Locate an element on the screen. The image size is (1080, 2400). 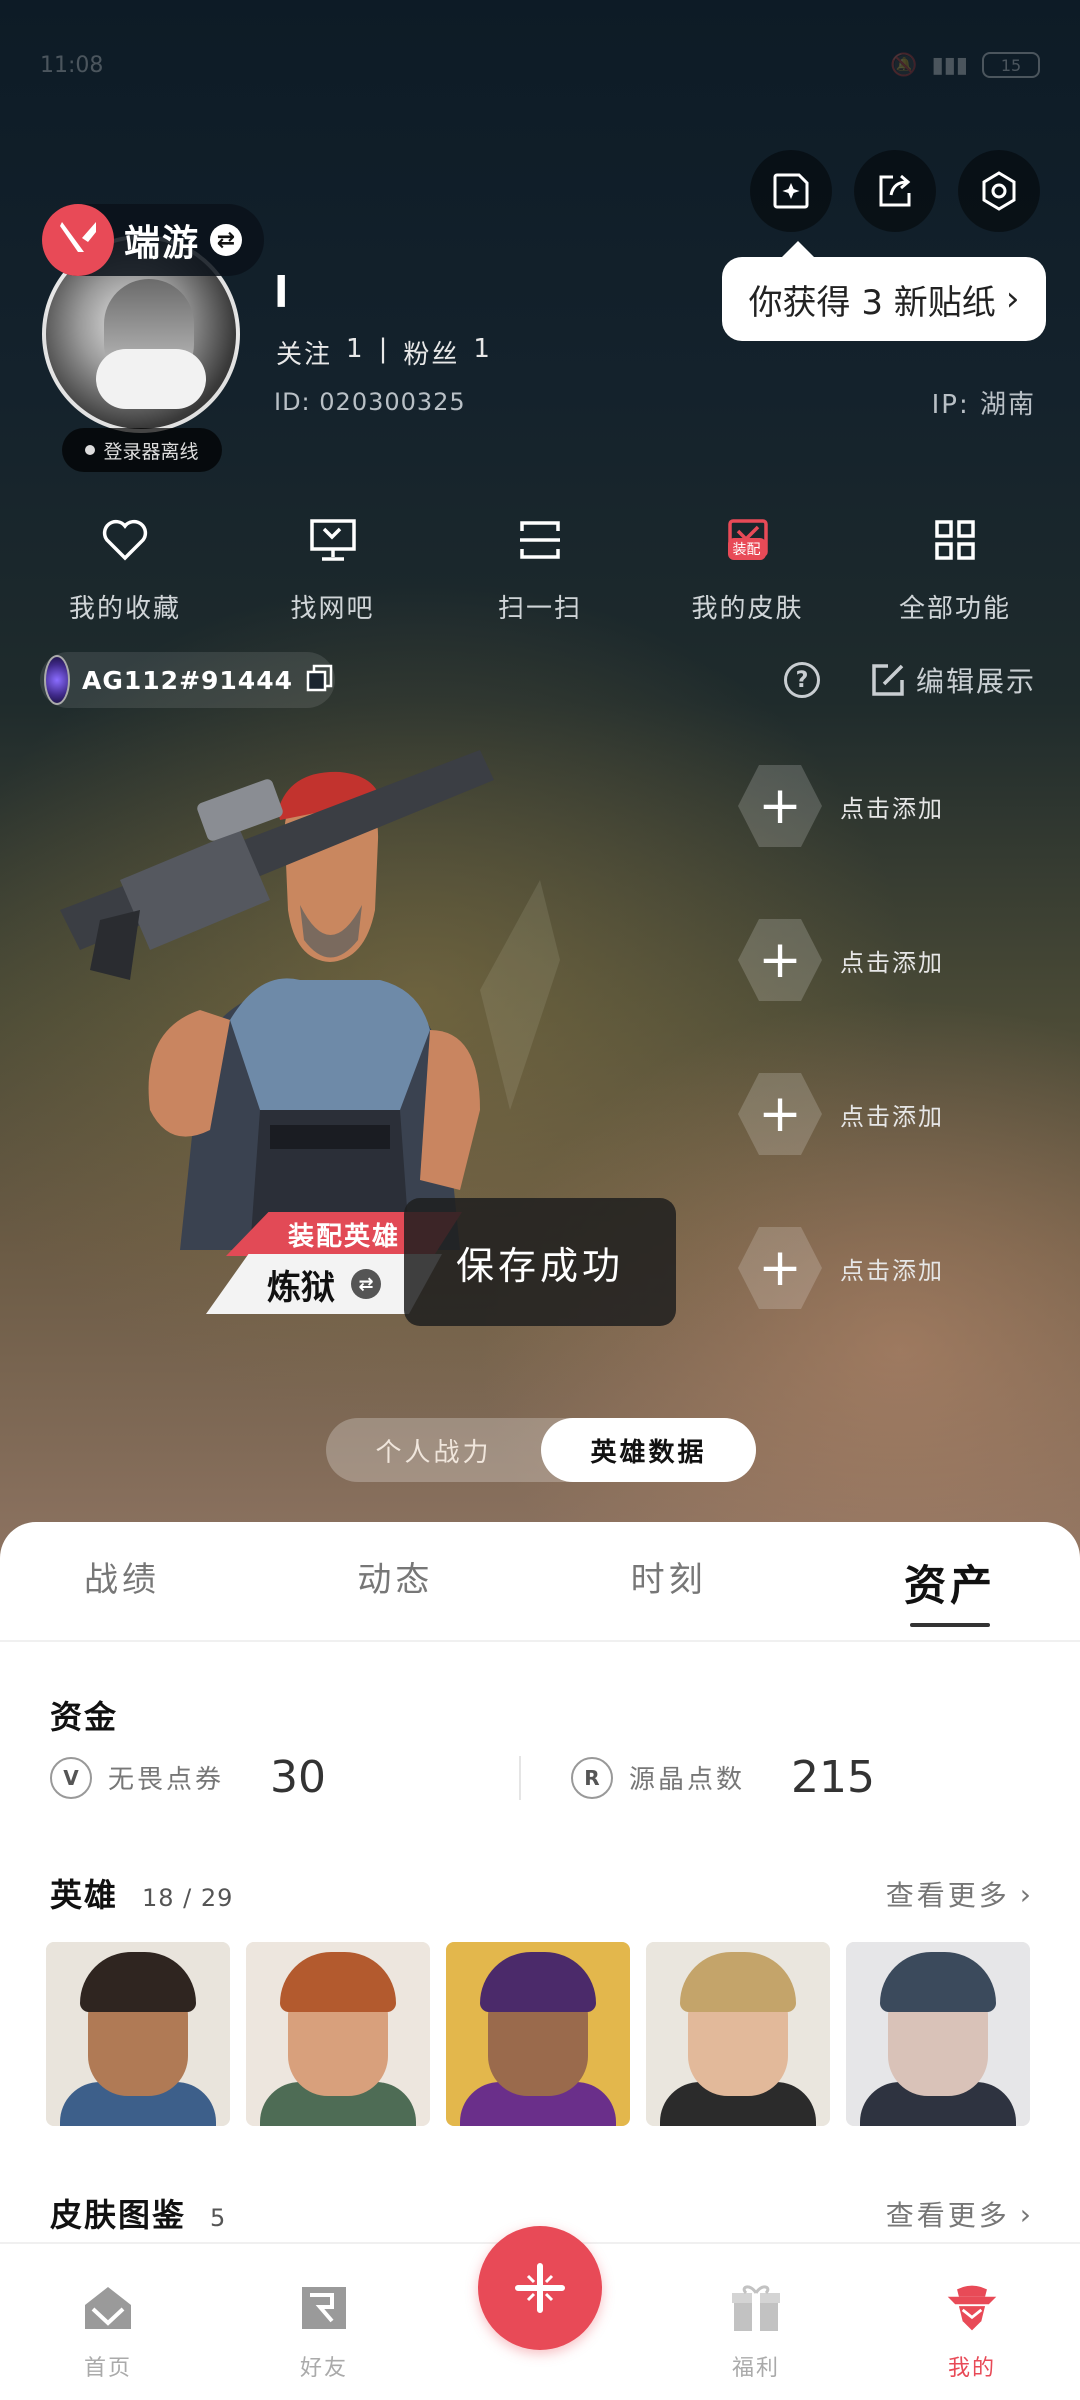
divider is located at coordinates (520, 1777).